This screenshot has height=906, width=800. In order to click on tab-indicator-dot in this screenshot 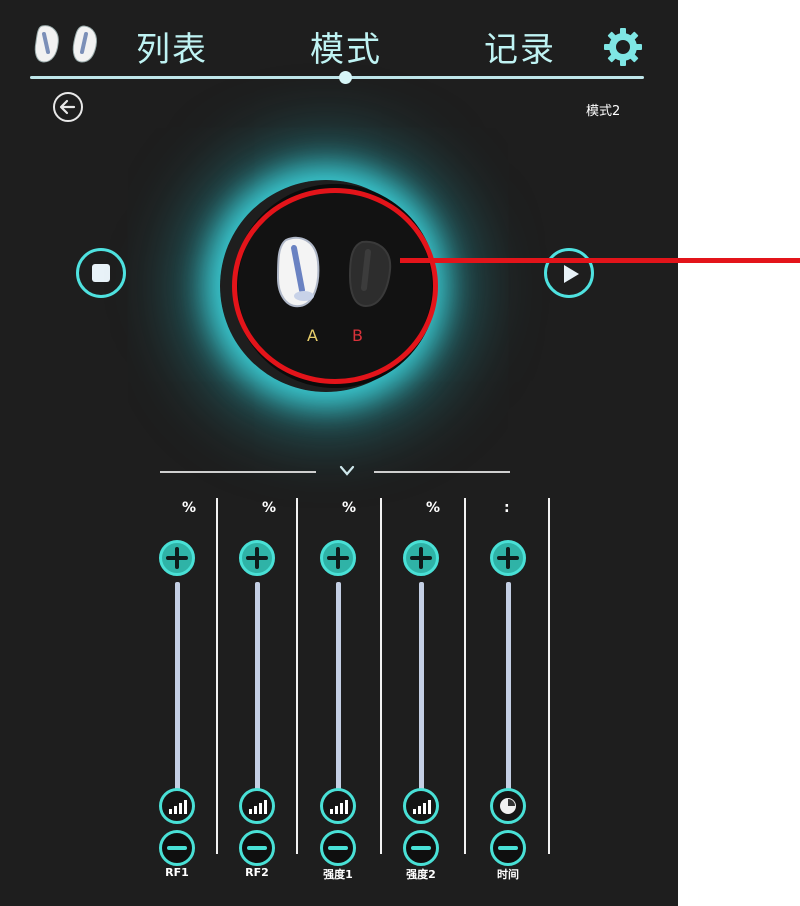, I will do `click(345, 77)`.